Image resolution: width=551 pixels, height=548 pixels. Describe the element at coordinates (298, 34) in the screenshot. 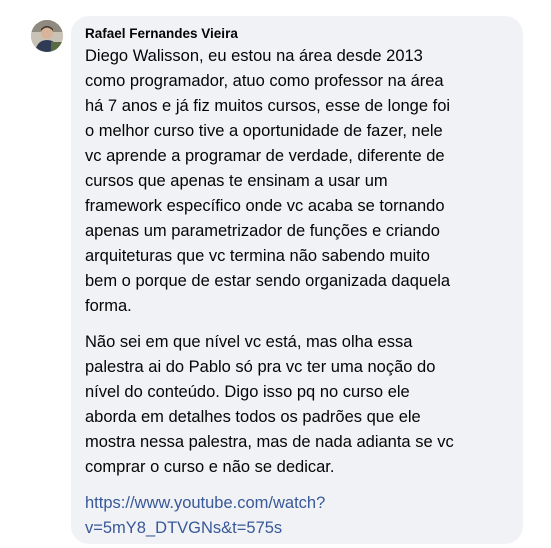

I see `comment-author-name: Rafael Fernandes Vieira` at that location.